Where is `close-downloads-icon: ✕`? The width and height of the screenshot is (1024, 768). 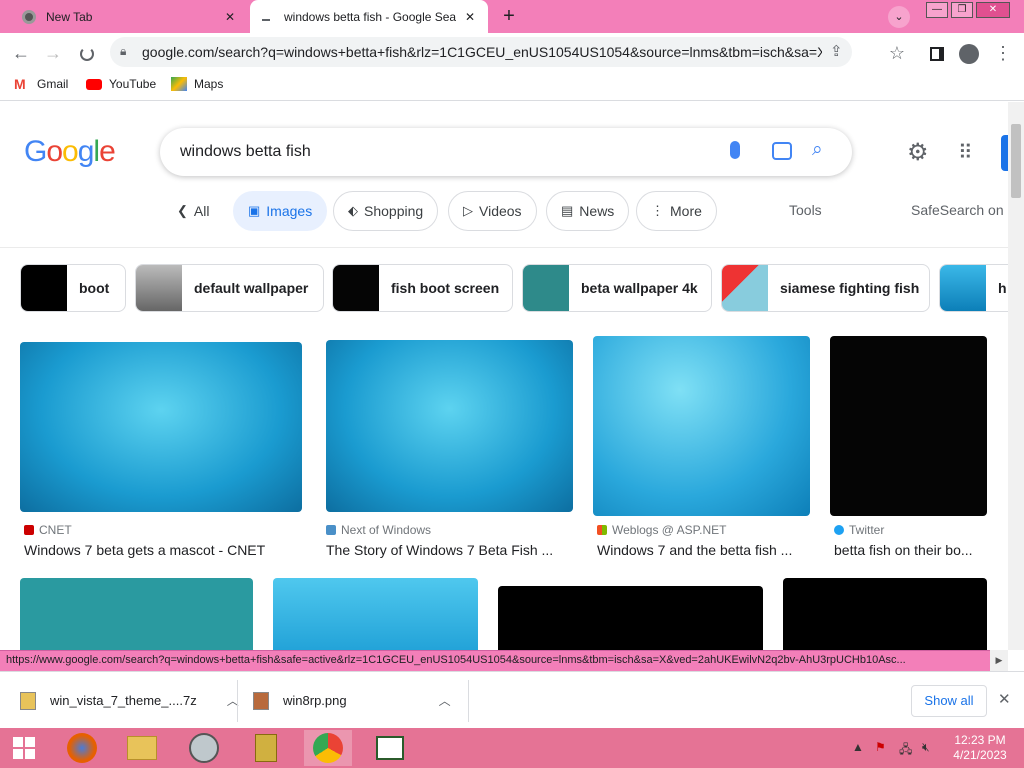 close-downloads-icon: ✕ is located at coordinates (1004, 699).